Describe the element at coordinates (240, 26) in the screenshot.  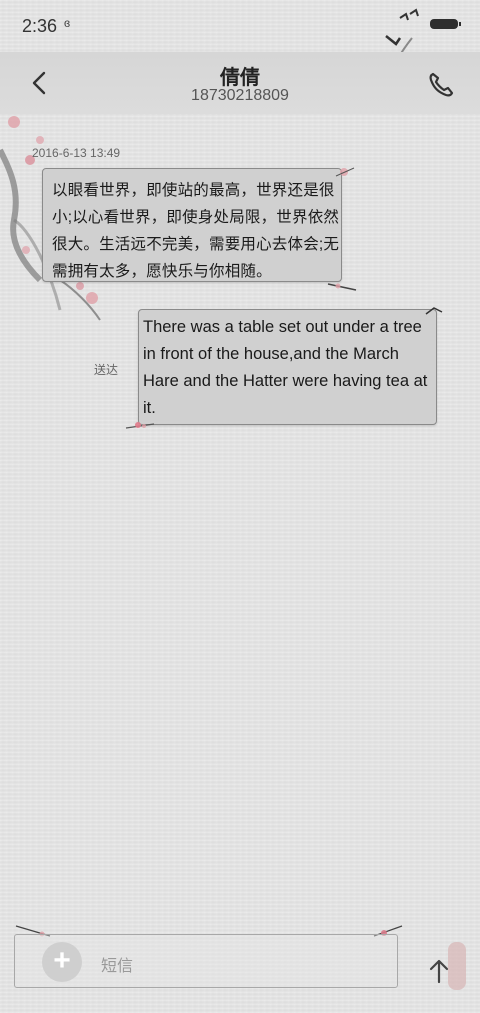
I see `status-bar: 2:36 ɞ` at that location.